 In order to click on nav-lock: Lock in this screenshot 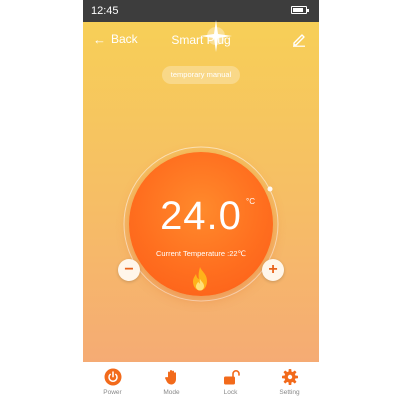, I will do `click(230, 381)`.